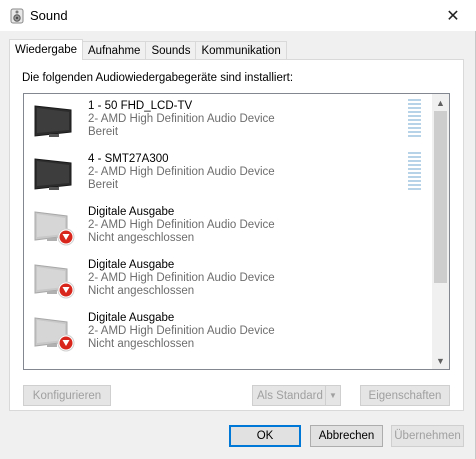  What do you see at coordinates (49, 15) in the screenshot?
I see `window-title: Sound` at bounding box center [49, 15].